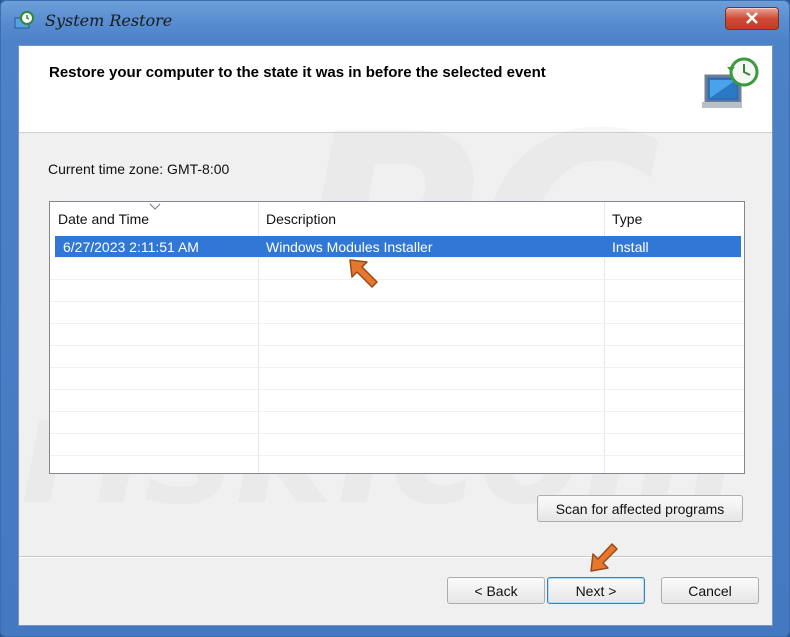  What do you see at coordinates (730, 82) in the screenshot?
I see `restore-computer-icon` at bounding box center [730, 82].